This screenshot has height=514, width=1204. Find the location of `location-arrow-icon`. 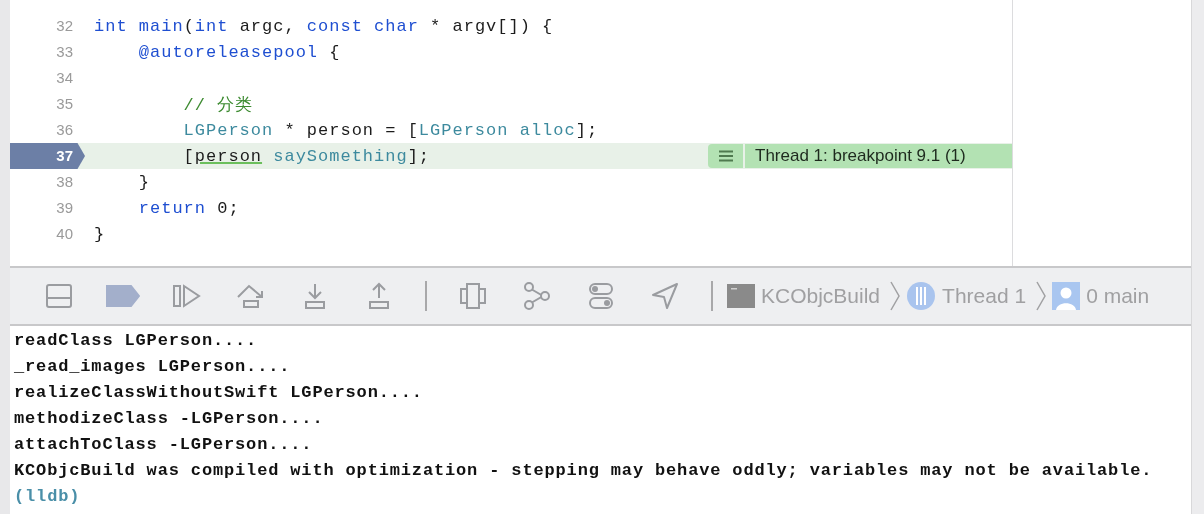

location-arrow-icon is located at coordinates (665, 296).